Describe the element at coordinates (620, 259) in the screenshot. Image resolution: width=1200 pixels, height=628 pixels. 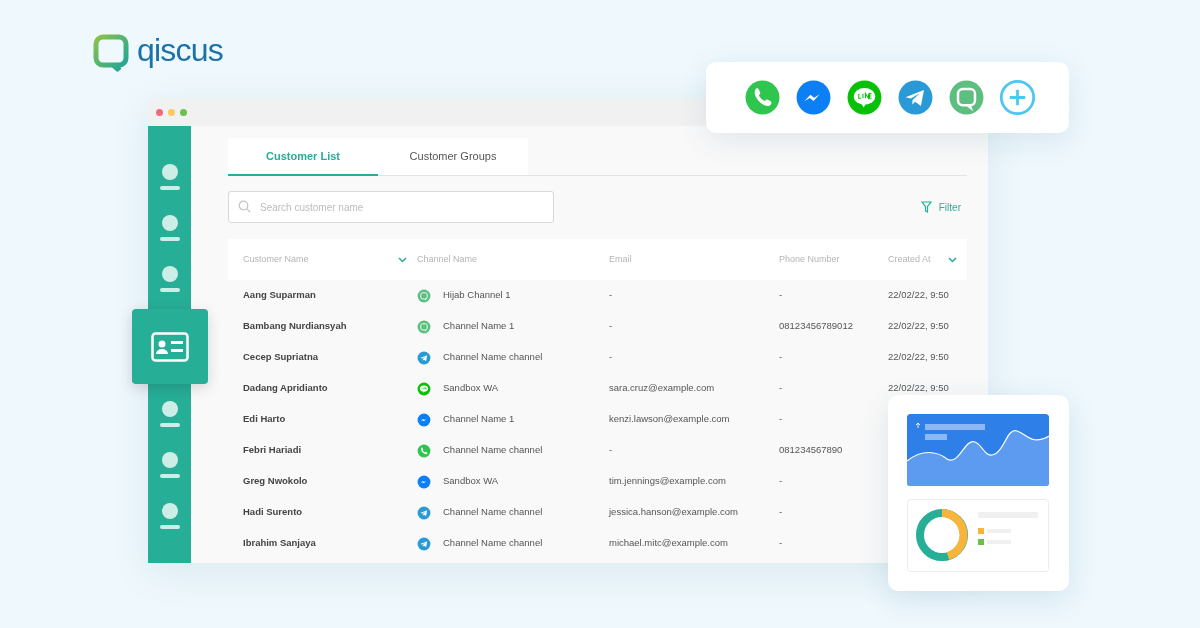
I see `column-header: Email` at that location.